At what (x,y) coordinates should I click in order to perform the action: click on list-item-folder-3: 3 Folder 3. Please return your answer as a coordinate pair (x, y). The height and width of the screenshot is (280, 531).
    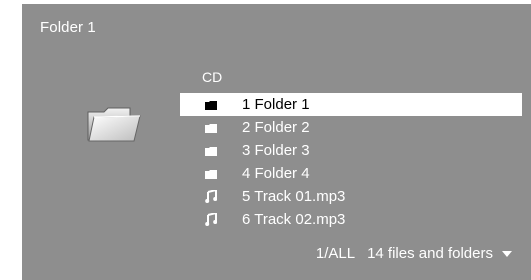
    Looking at the image, I should click on (351, 150).